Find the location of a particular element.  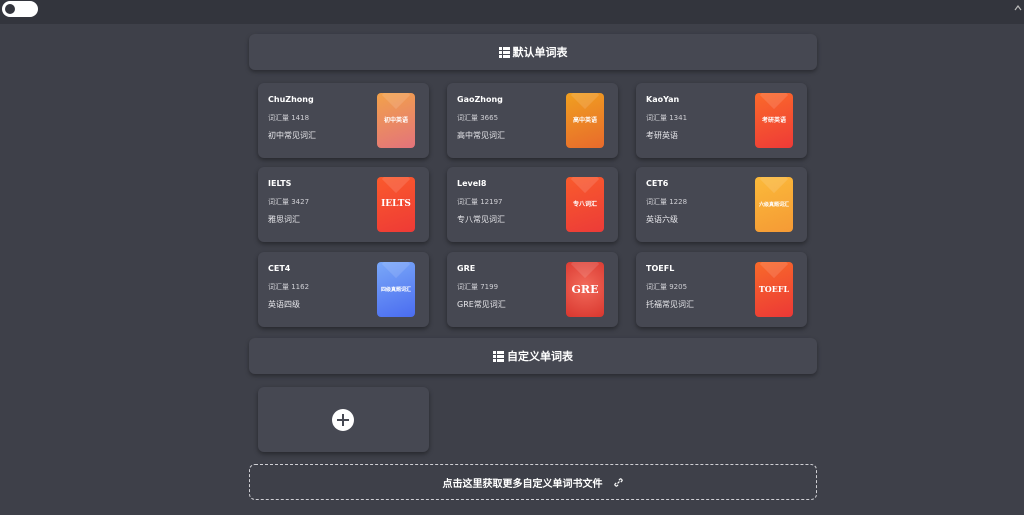

theme-toggle is located at coordinates (20, 9).